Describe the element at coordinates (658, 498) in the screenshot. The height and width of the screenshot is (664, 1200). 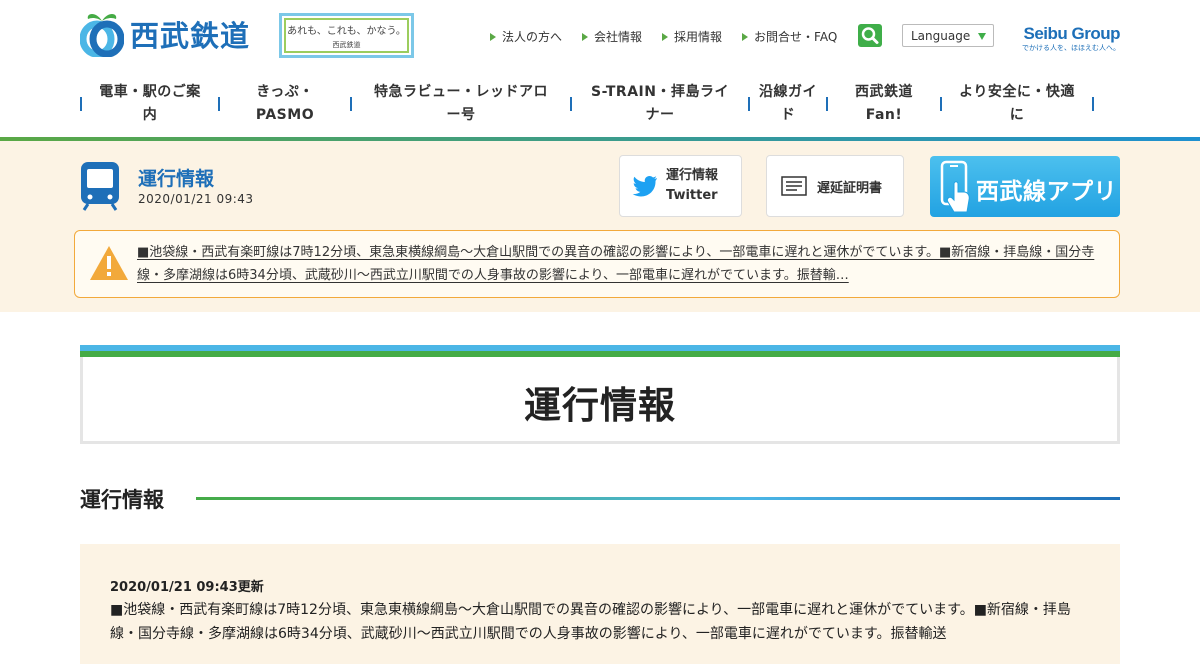
I see `section-divider` at that location.